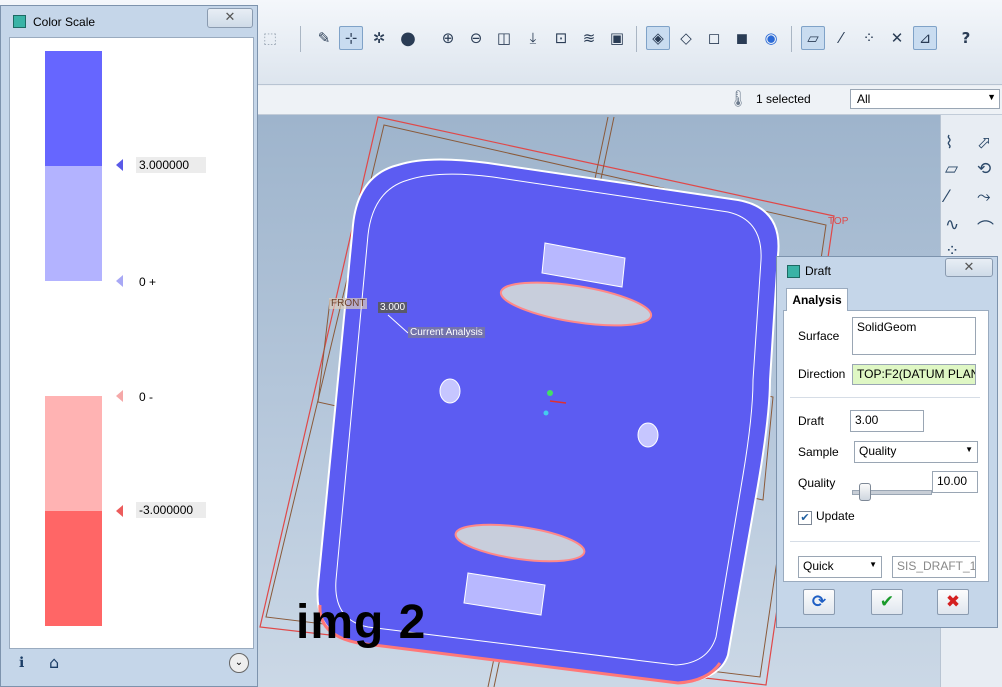 This screenshot has width=1002, height=687. What do you see at coordinates (818, 452) in the screenshot?
I see `sample-label: Sample` at bounding box center [818, 452].